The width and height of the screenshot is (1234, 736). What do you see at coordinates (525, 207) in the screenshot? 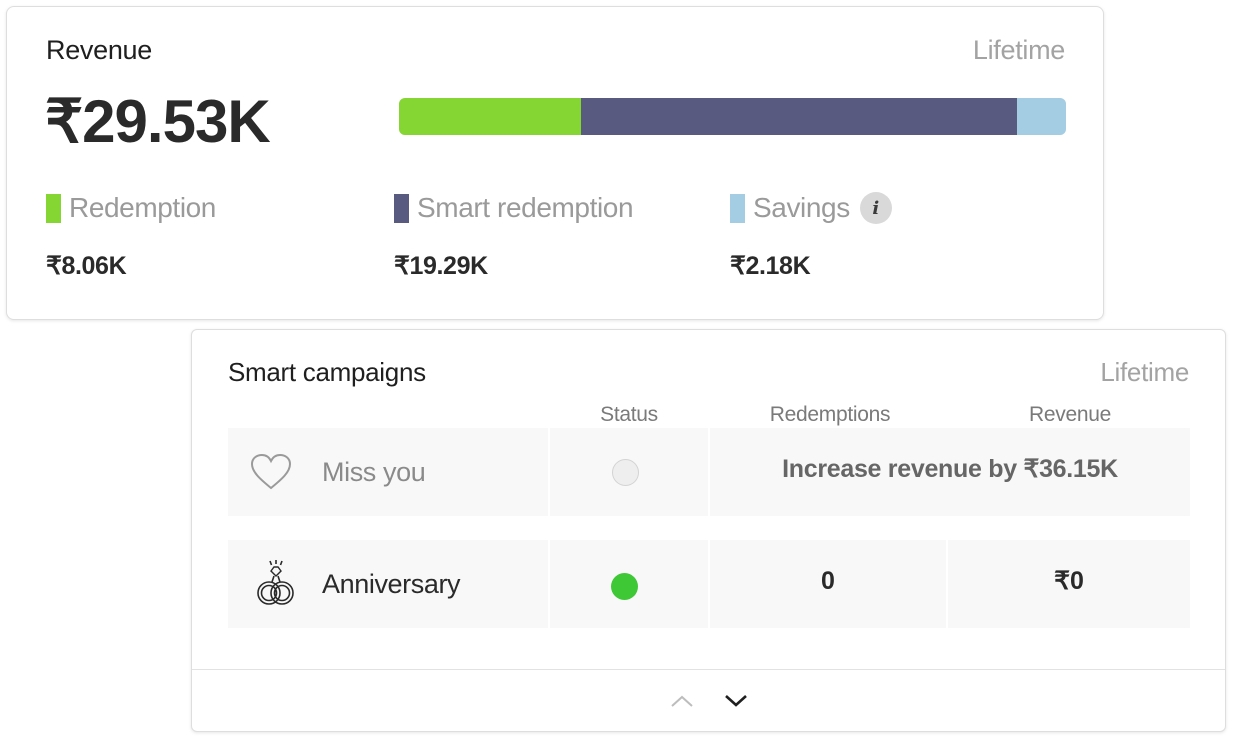
I see `legend-label-smart-redemption: Smart redemption` at bounding box center [525, 207].